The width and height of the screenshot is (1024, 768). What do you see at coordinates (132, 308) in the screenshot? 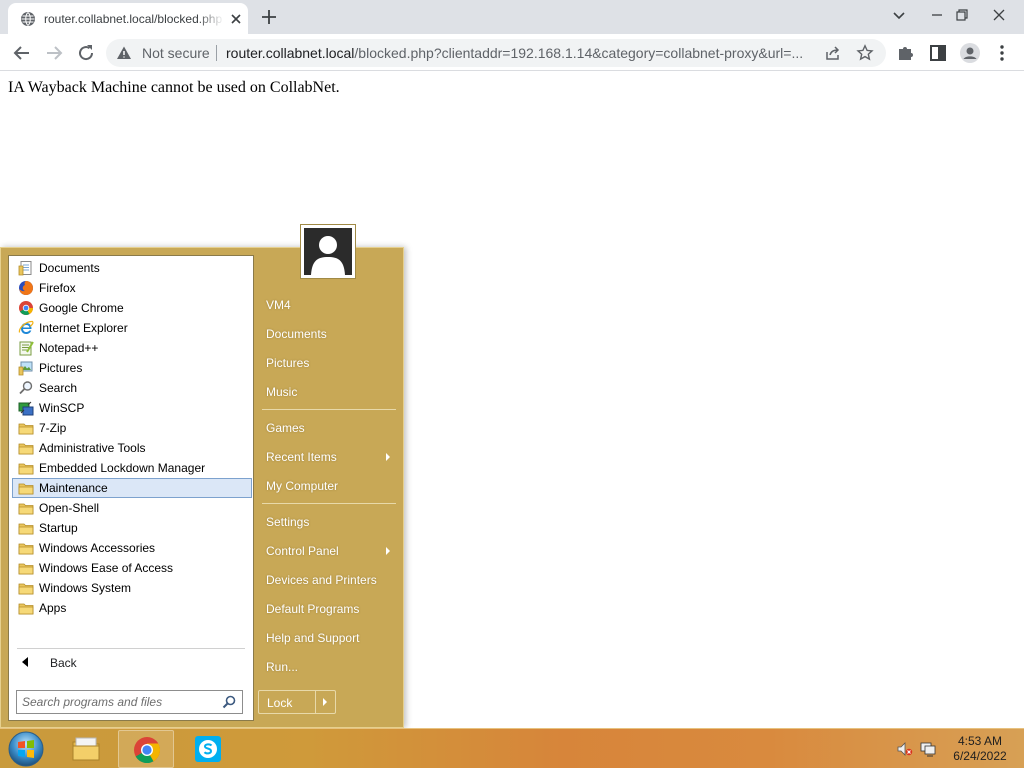
I see `program-item: Google Chrome` at bounding box center [132, 308].